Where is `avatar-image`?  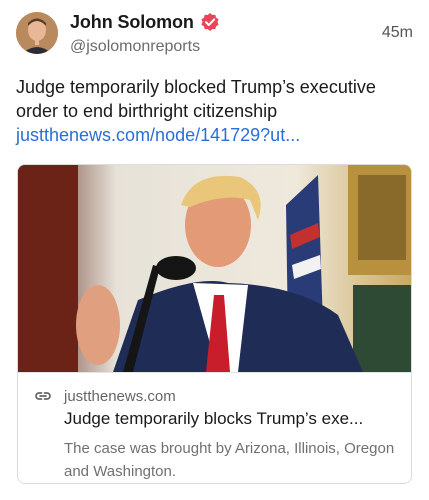 avatar-image is located at coordinates (37, 33).